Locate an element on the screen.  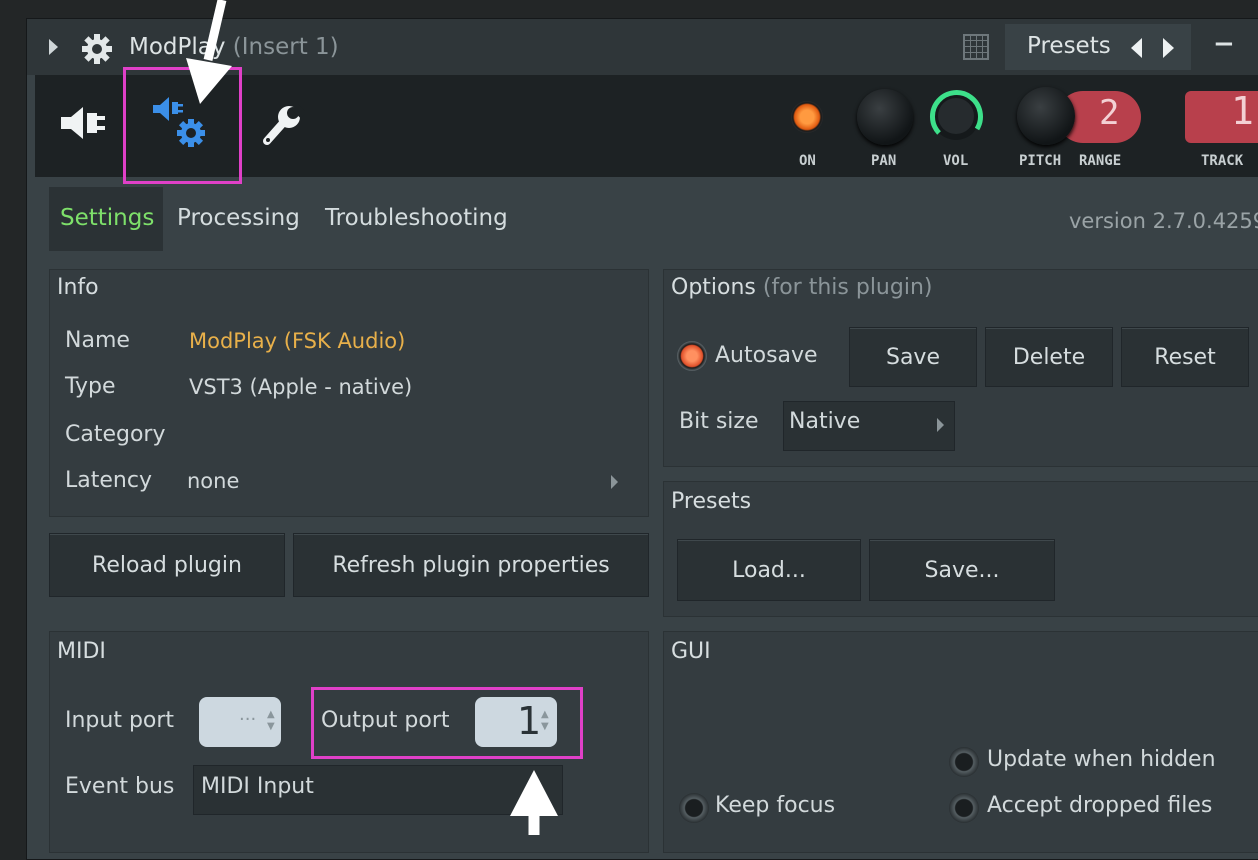
arrow-head-down-icon is located at coordinates (209, 81).